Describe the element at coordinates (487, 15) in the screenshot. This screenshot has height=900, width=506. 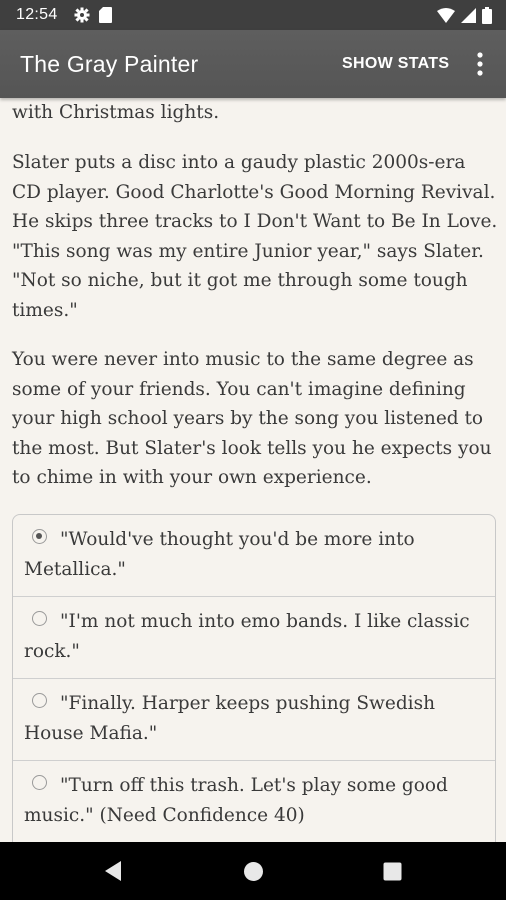
I see `battery-icon` at that location.